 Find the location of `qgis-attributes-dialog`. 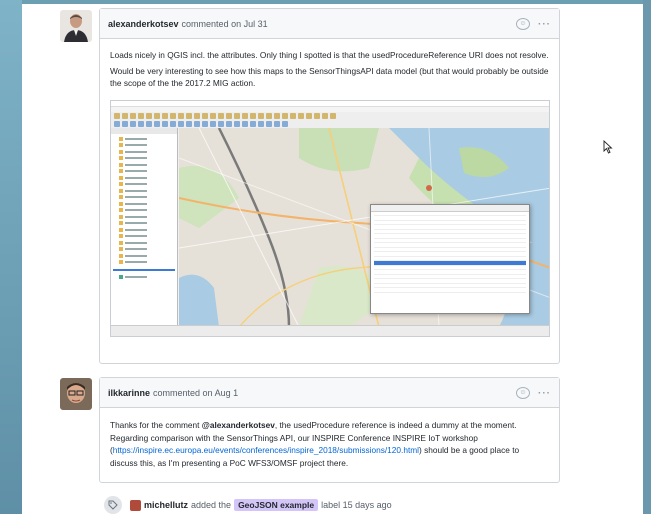

qgis-attributes-dialog is located at coordinates (450, 258).